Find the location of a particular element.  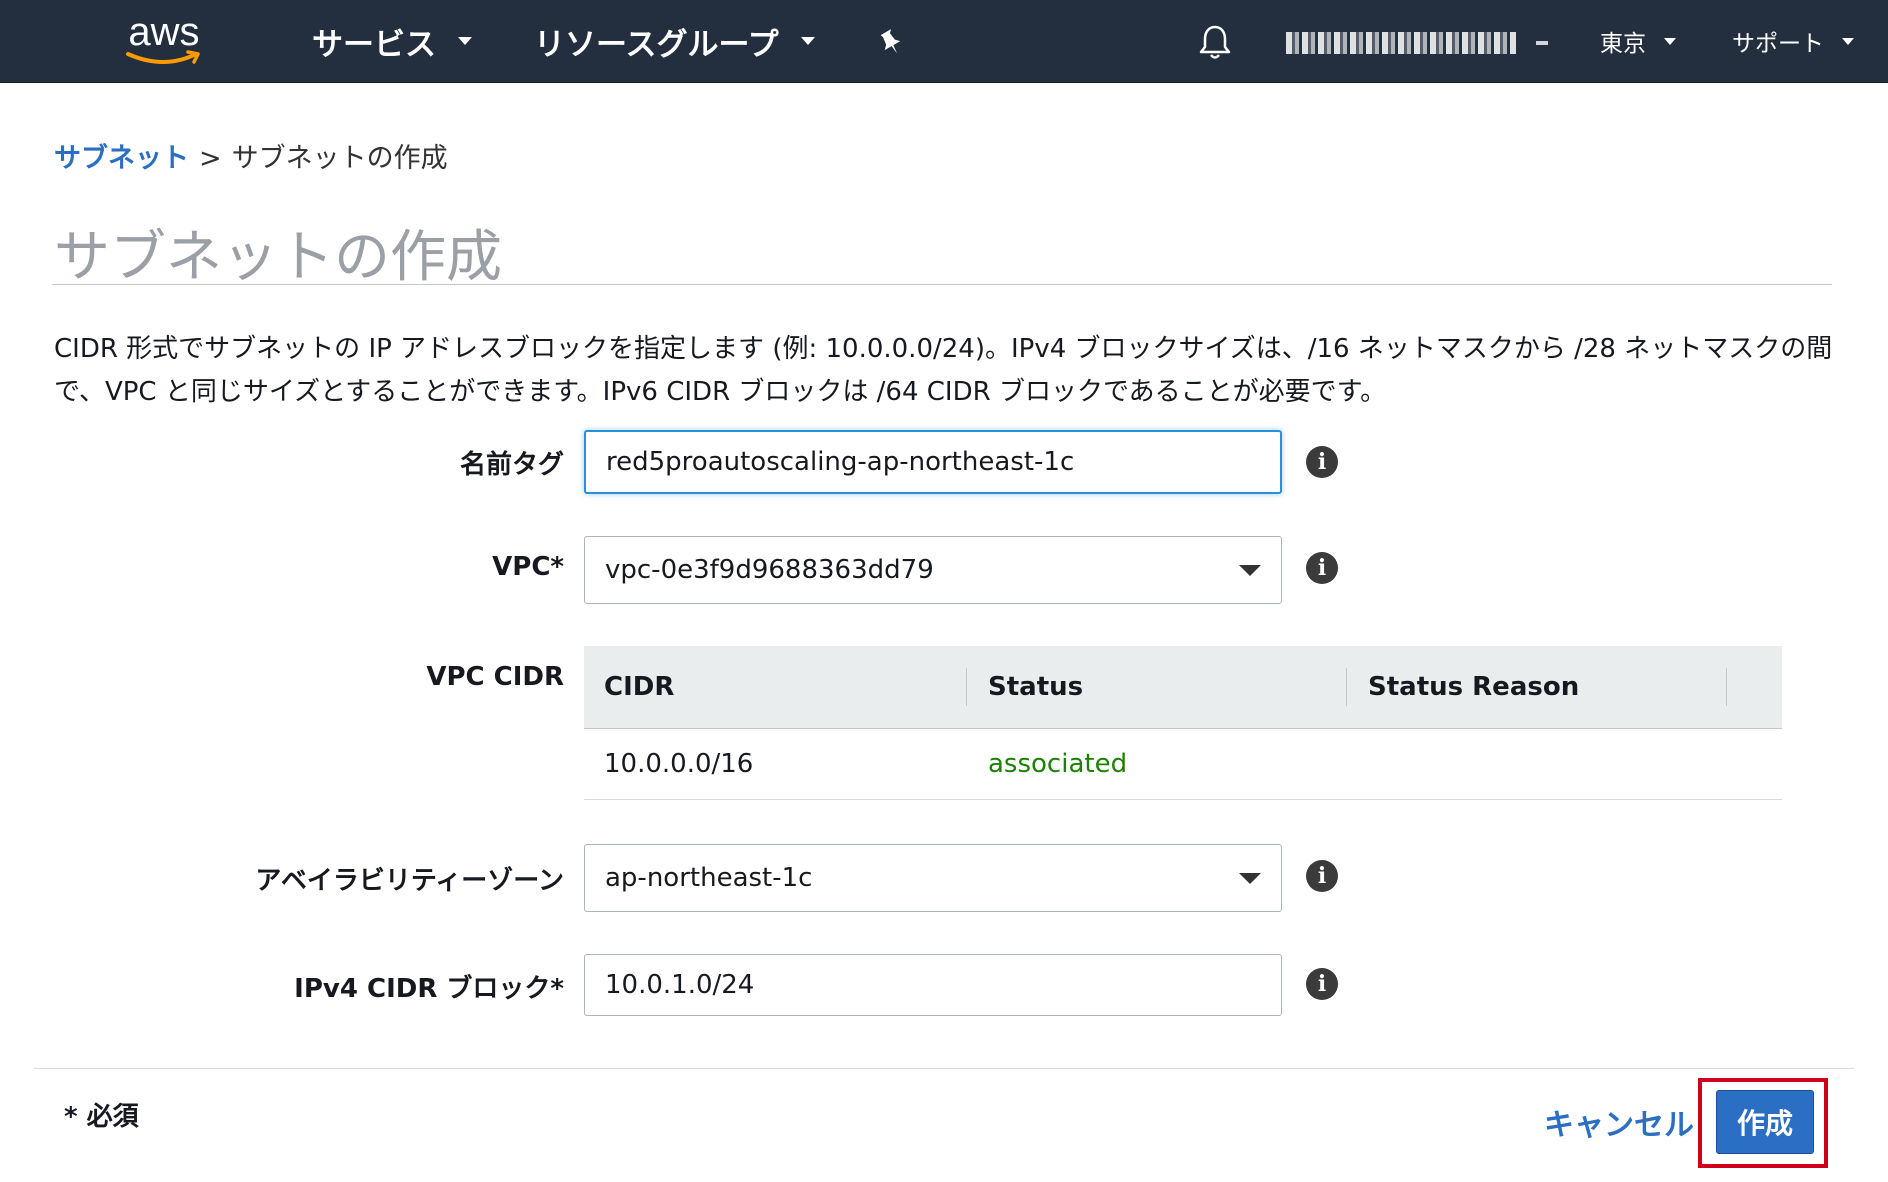

account-menu-caret is located at coordinates (1542, 43).